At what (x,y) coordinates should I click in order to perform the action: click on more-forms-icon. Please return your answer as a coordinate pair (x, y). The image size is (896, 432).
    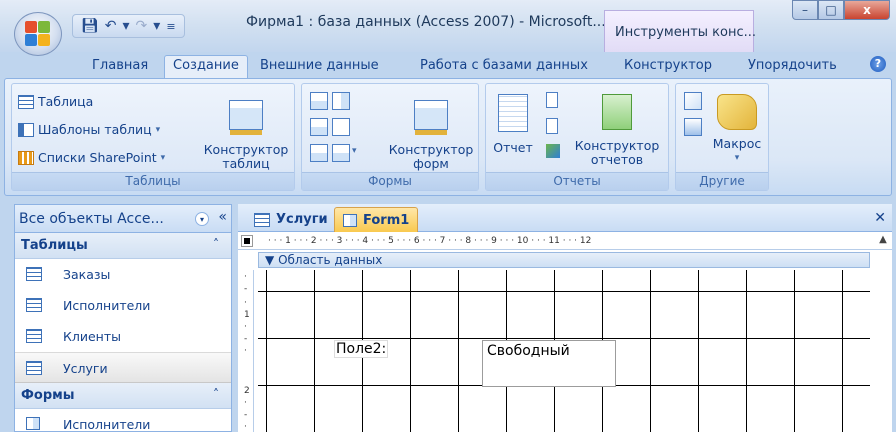
    Looking at the image, I should click on (341, 153).